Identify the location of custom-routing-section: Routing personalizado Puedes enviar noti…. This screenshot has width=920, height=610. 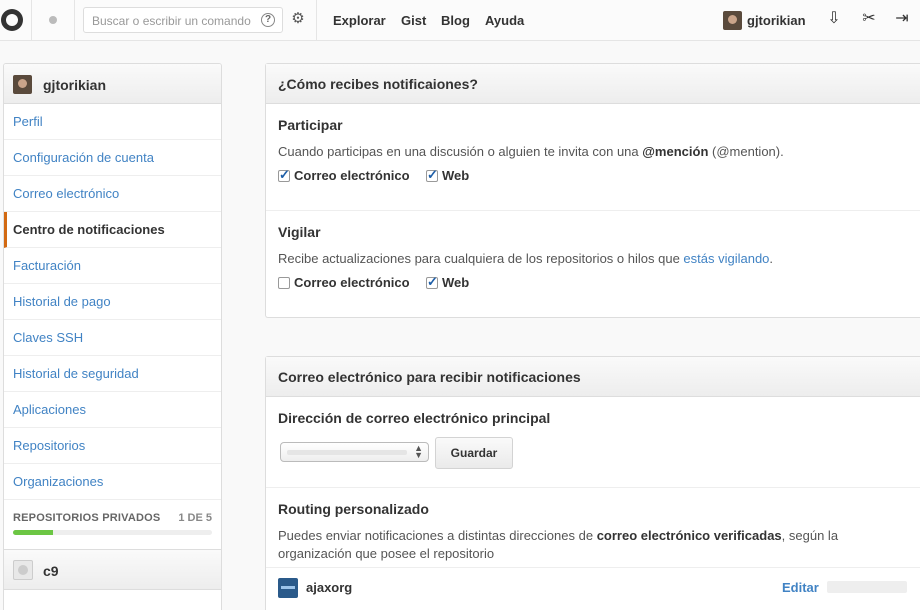
(593, 549).